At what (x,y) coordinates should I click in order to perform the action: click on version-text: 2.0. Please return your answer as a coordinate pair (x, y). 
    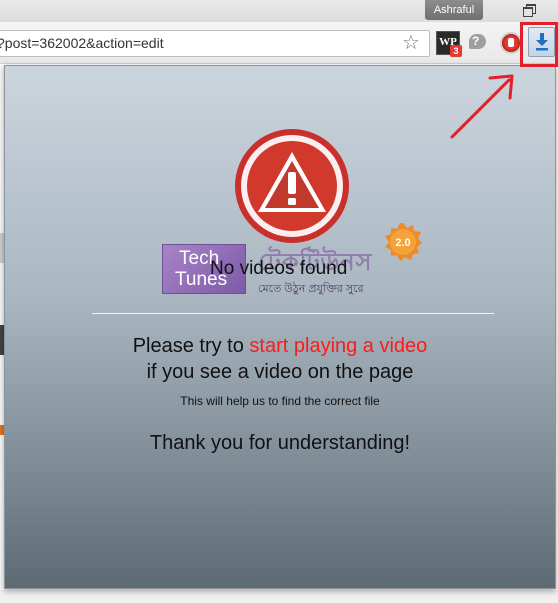
    Looking at the image, I should click on (402, 243).